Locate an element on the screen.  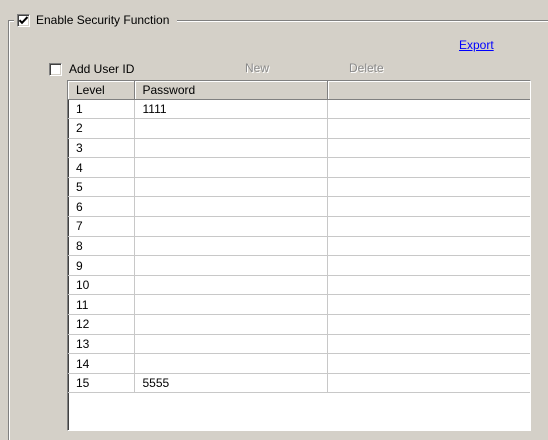
table-row: 7 is located at coordinates (299, 226).